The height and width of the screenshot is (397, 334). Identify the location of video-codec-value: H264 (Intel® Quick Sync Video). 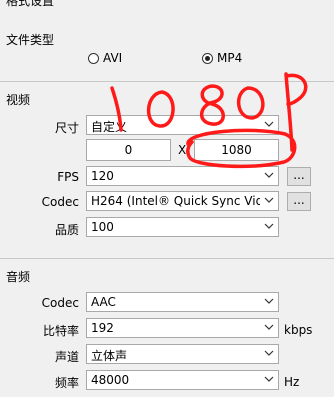
(175, 201).